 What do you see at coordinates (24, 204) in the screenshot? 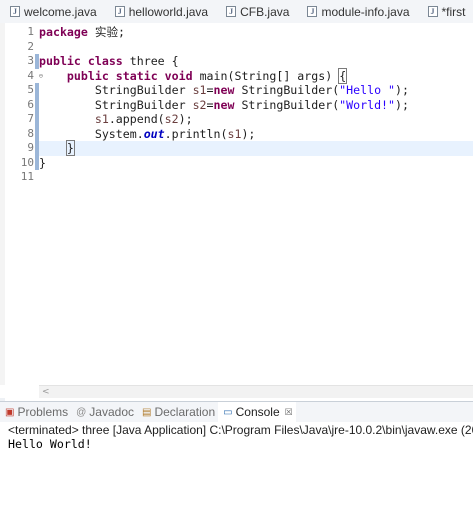
I see `line-number-gutter: 1 2 3 4 5 6 7 8 9 10 11` at bounding box center [24, 204].